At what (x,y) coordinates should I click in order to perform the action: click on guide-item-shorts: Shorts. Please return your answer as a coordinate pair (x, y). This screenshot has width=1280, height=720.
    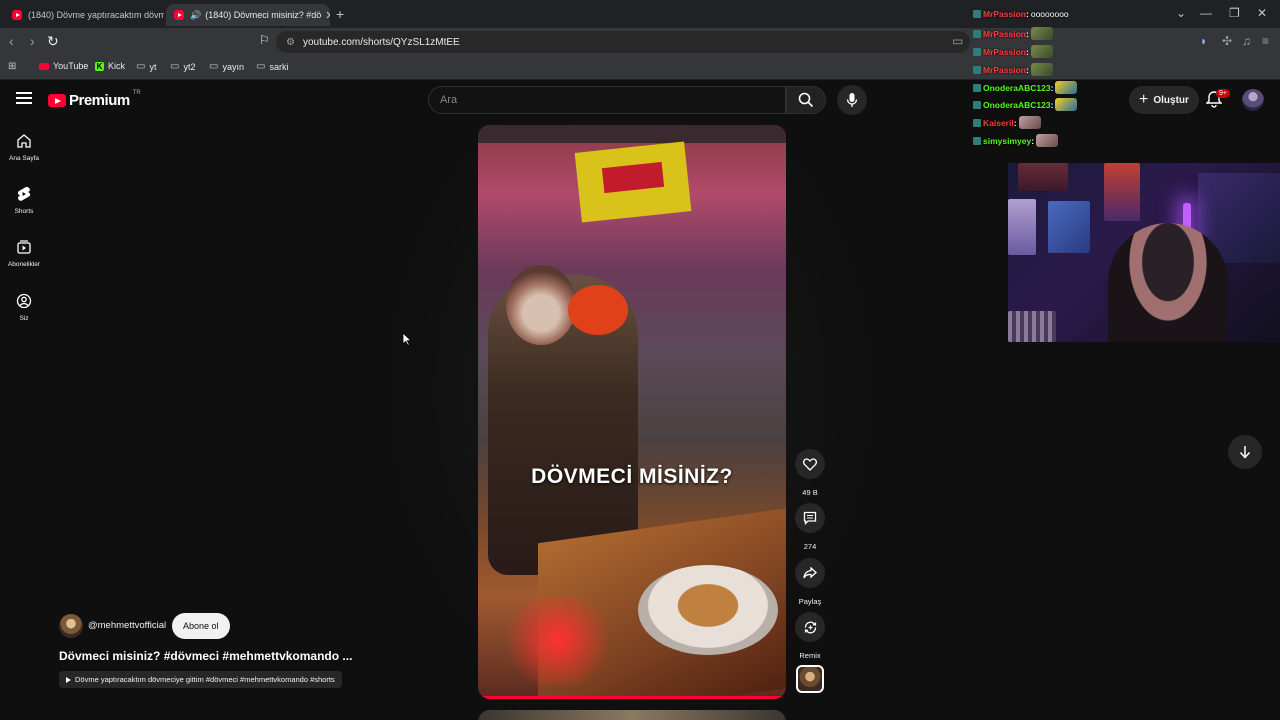
    Looking at the image, I should click on (24, 200).